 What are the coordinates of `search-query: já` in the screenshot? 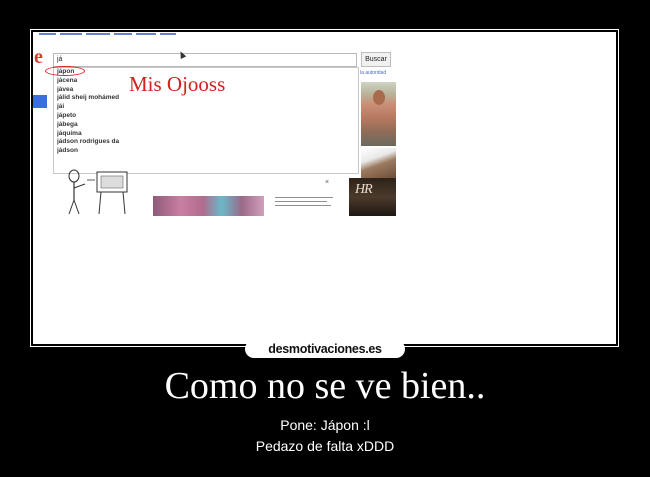 It's located at (60, 59).